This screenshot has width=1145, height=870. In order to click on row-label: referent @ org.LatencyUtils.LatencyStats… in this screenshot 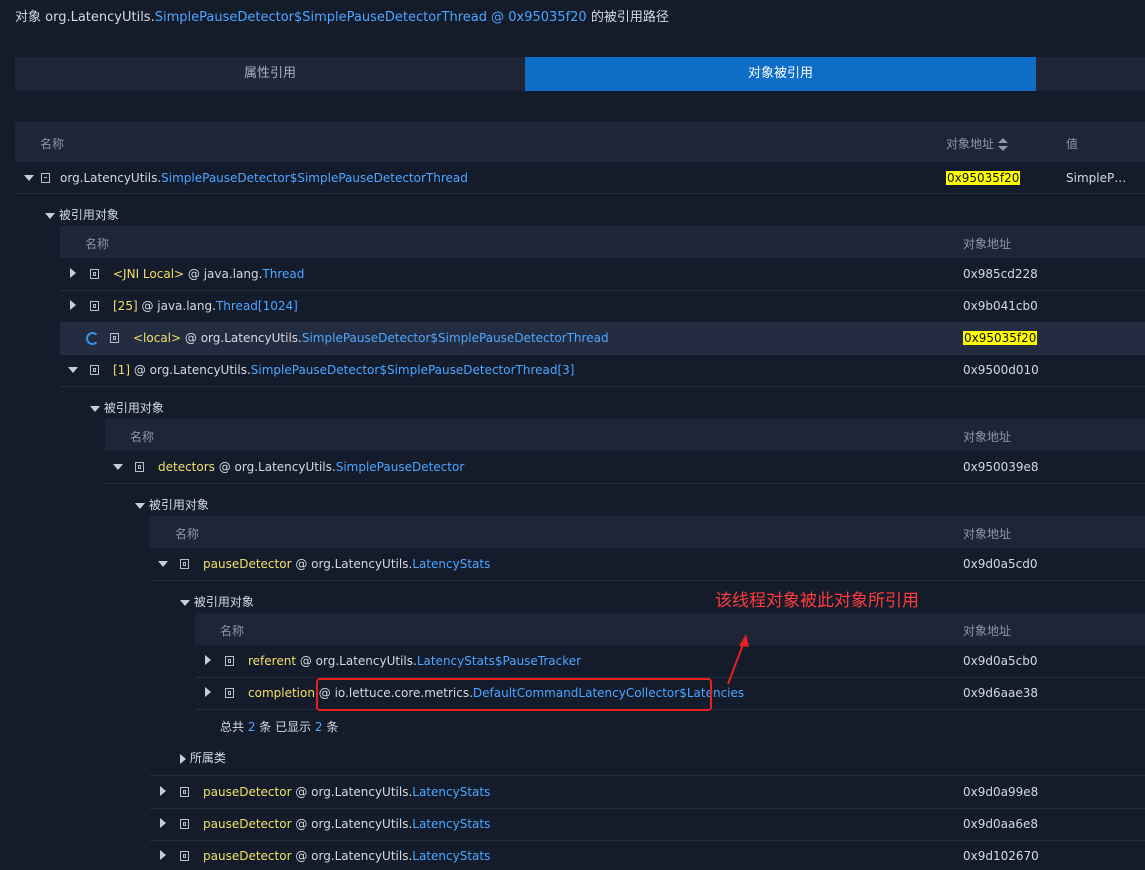, I will do `click(415, 661)`.